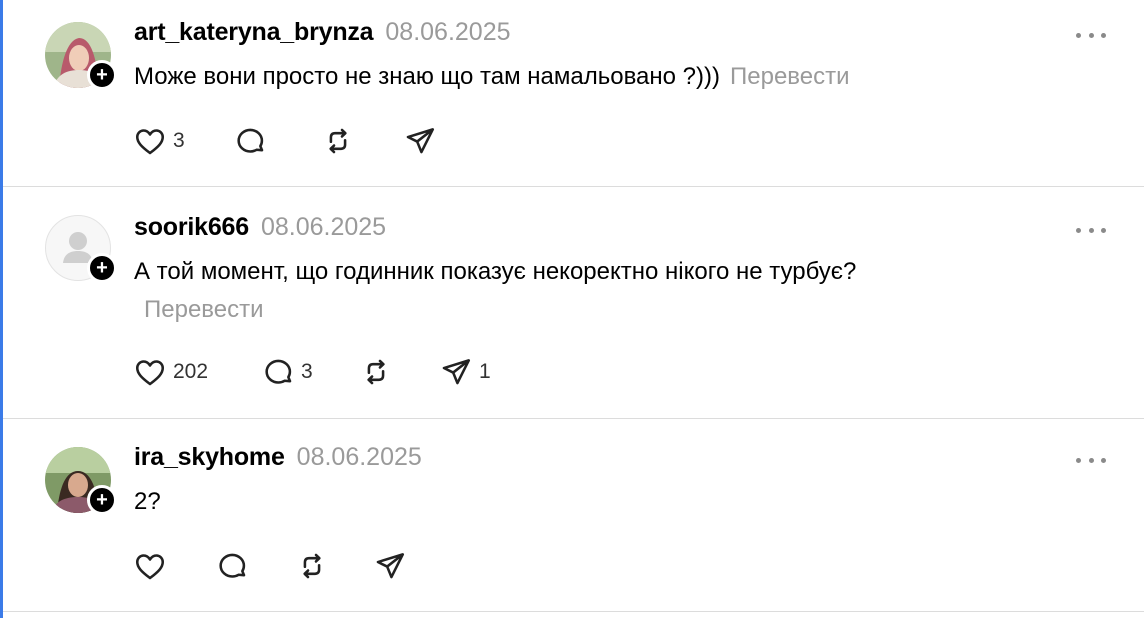  I want to click on username-link: soorik666, so click(191, 227).